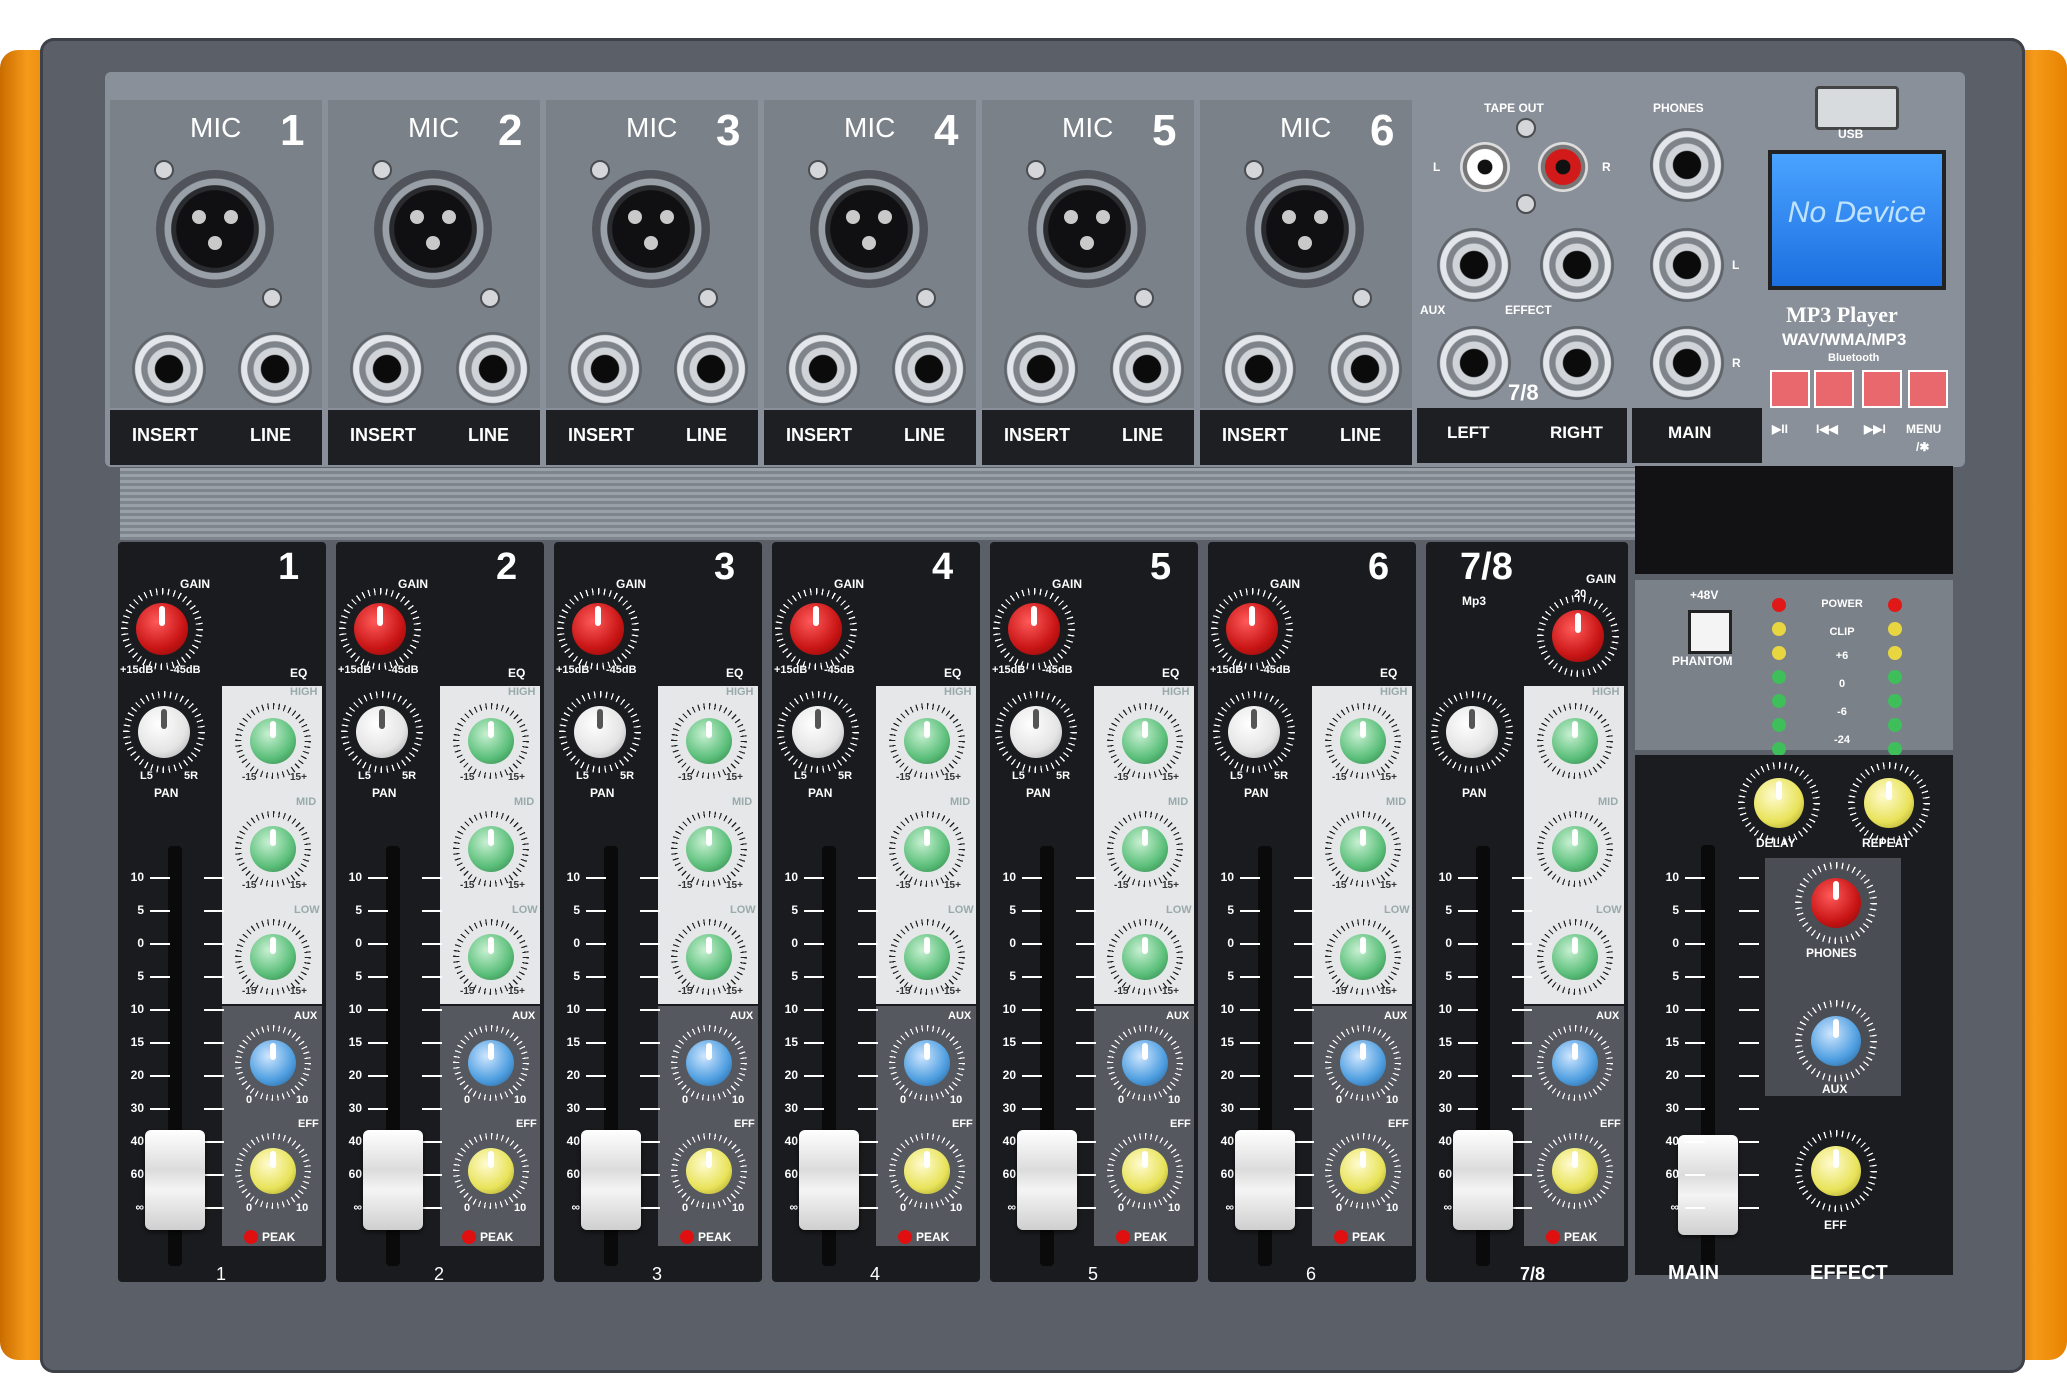 This screenshot has height=1382, width=2067. What do you see at coordinates (1928, 389) in the screenshot?
I see `menu-bluetooth-button` at bounding box center [1928, 389].